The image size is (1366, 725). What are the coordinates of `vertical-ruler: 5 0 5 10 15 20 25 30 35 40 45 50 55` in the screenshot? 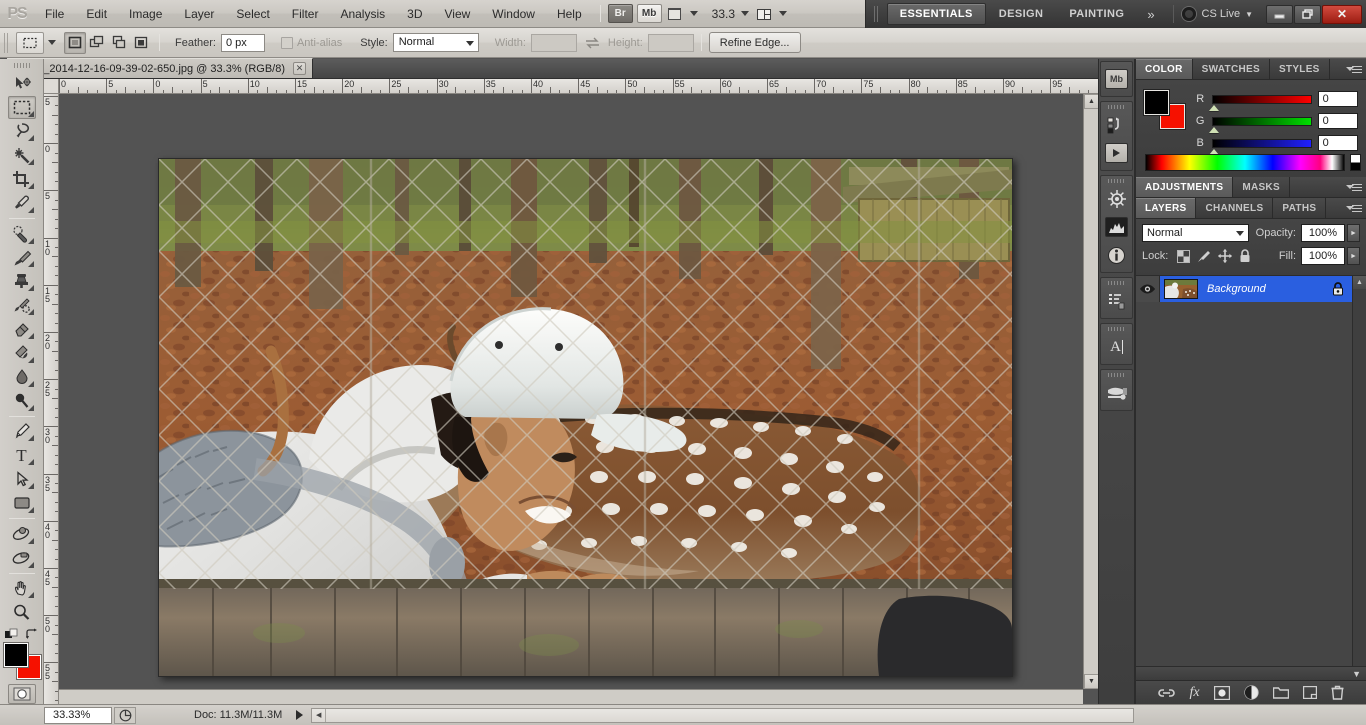 It's located at (51, 399).